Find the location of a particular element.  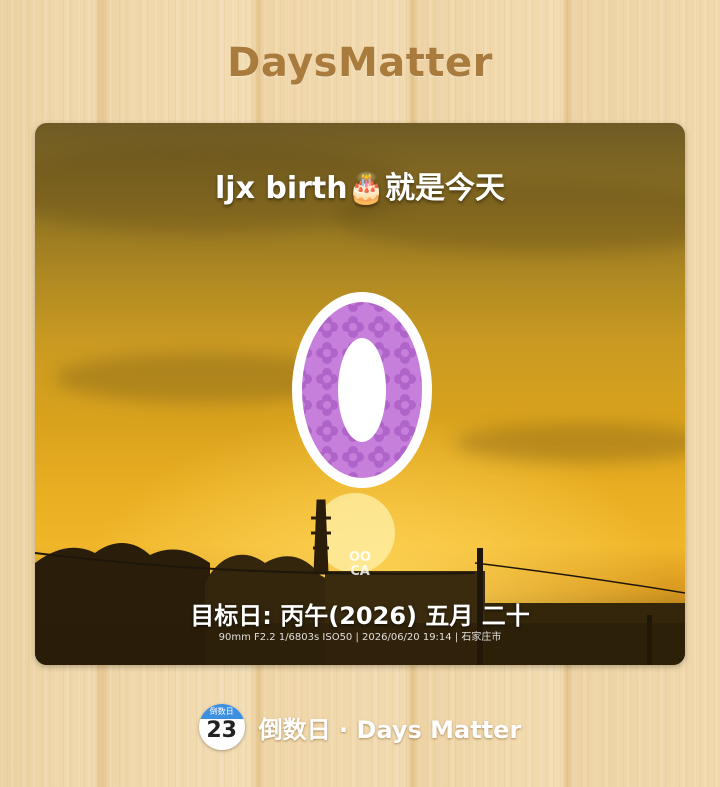

photo-logo-text: OO CA is located at coordinates (360, 564).